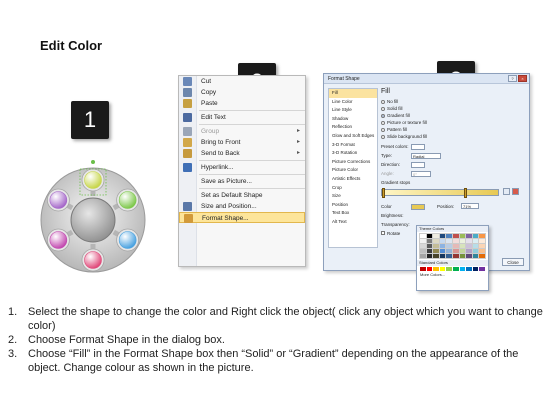 This screenshot has height=420, width=560. Describe the element at coordinates (421, 173) in the screenshot. I see `angle-input: 0°` at that location.